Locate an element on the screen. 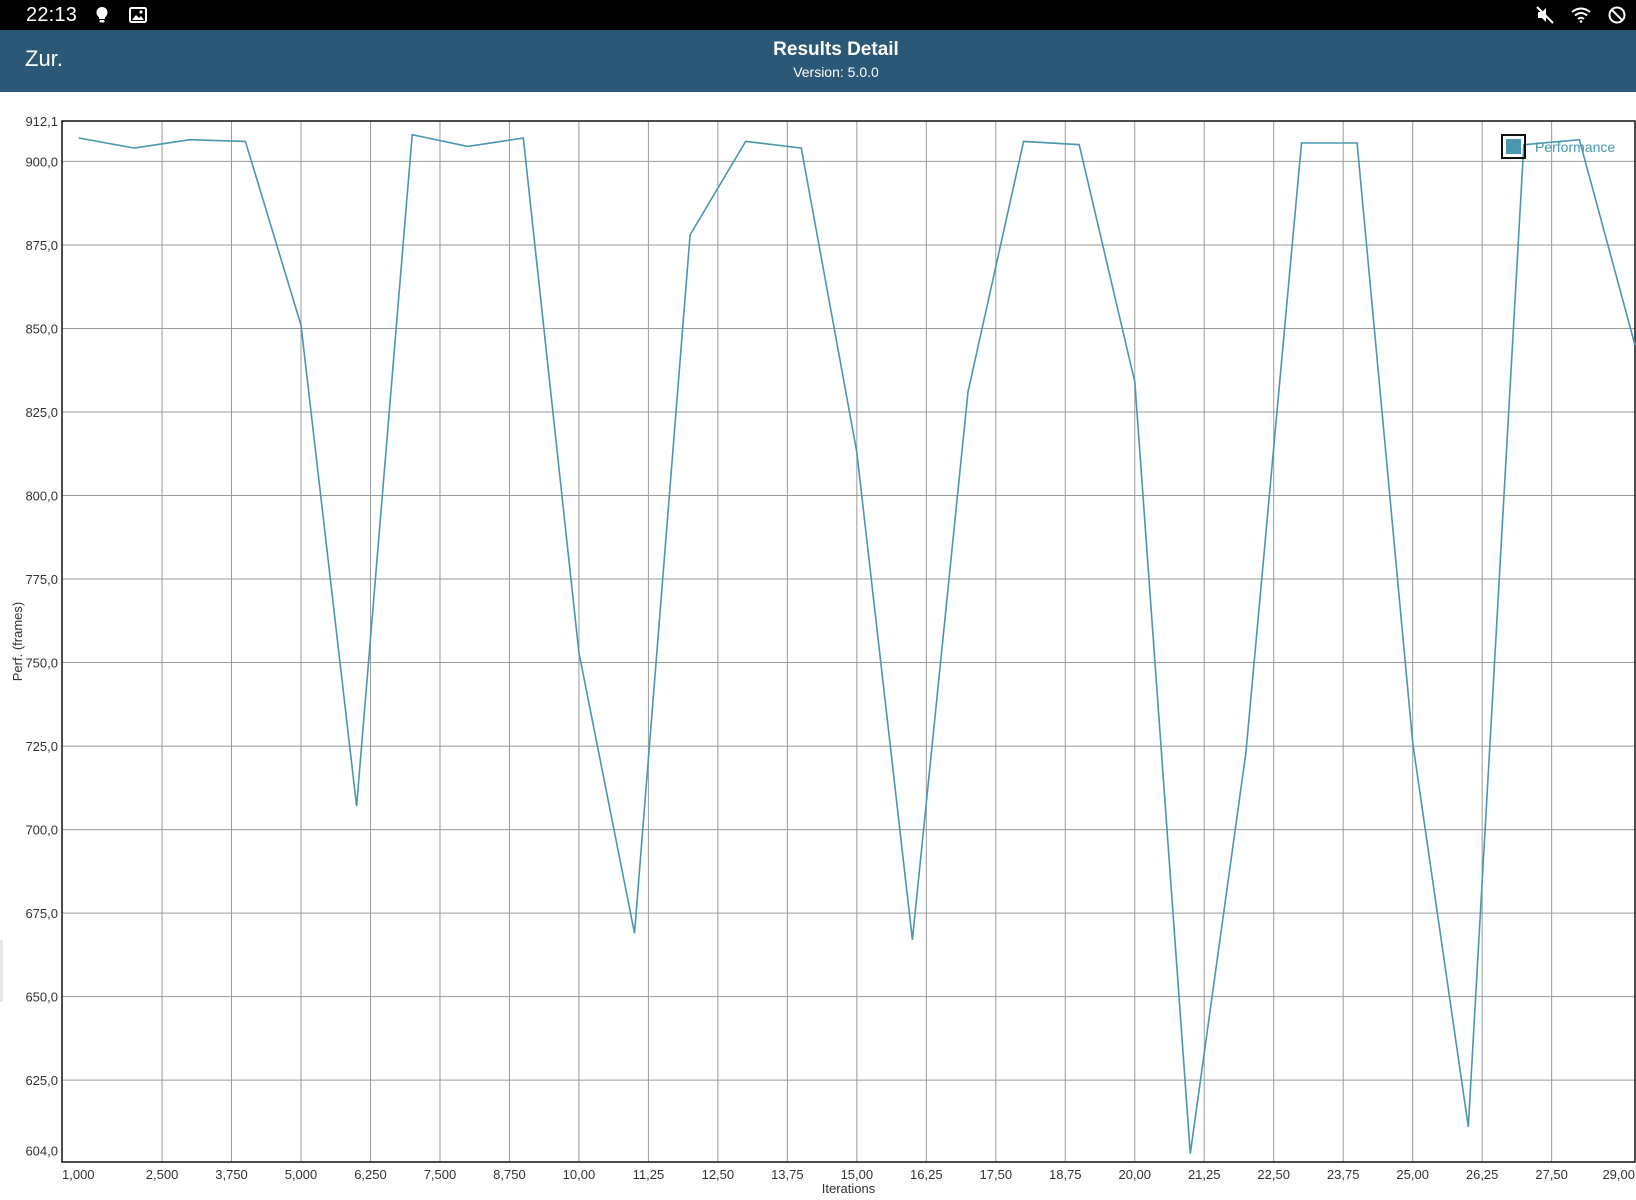  status-bar-left: 22:13 is located at coordinates (87, 15).